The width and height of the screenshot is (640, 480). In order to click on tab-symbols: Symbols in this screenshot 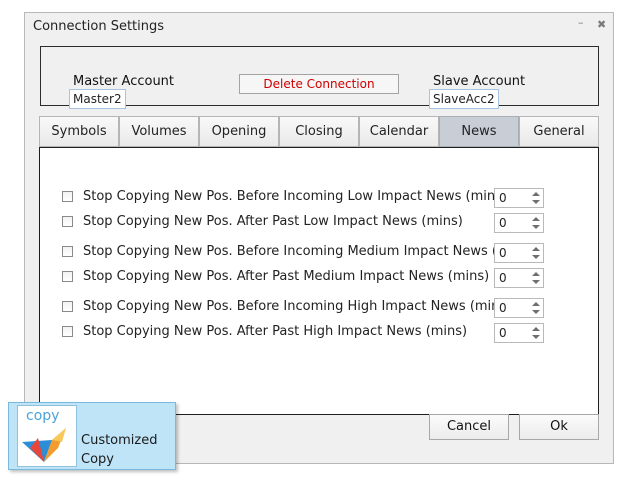, I will do `click(79, 131)`.